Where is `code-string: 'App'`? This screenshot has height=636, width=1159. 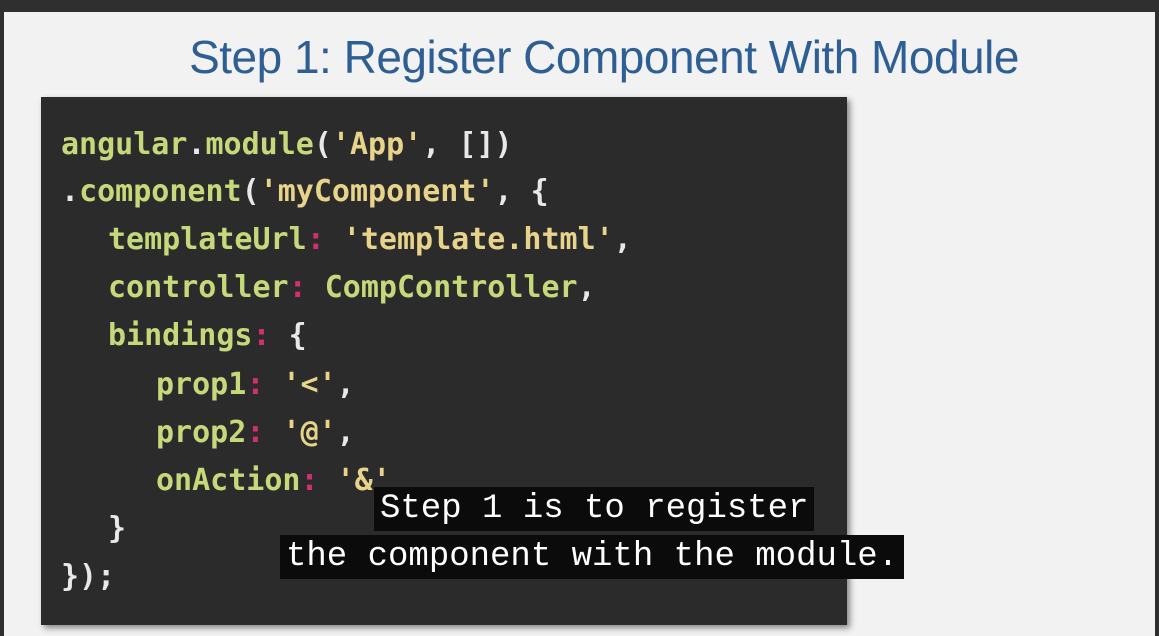 code-string: 'App' is located at coordinates (377, 144).